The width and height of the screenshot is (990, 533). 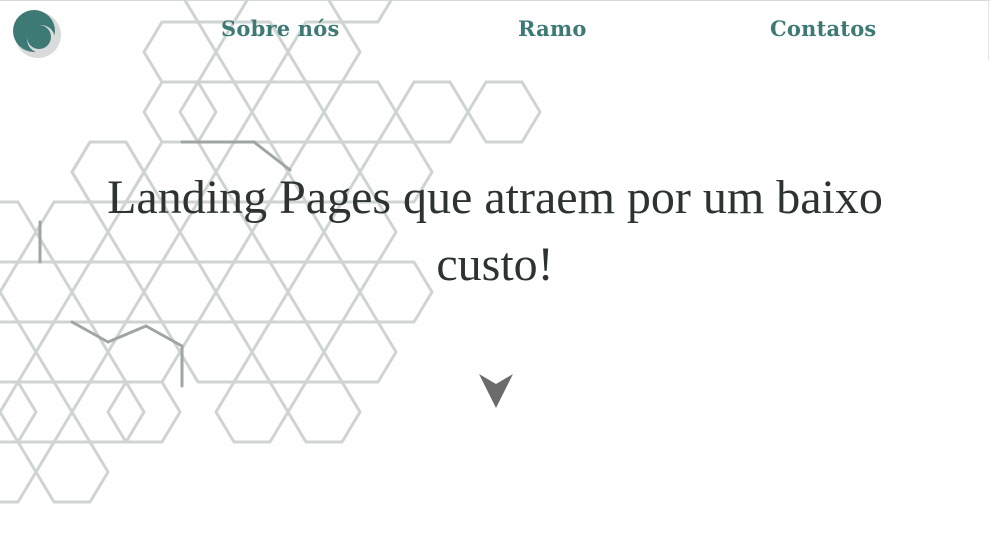 What do you see at coordinates (552, 28) in the screenshot?
I see `nav-link-ramo: Ramo` at bounding box center [552, 28].